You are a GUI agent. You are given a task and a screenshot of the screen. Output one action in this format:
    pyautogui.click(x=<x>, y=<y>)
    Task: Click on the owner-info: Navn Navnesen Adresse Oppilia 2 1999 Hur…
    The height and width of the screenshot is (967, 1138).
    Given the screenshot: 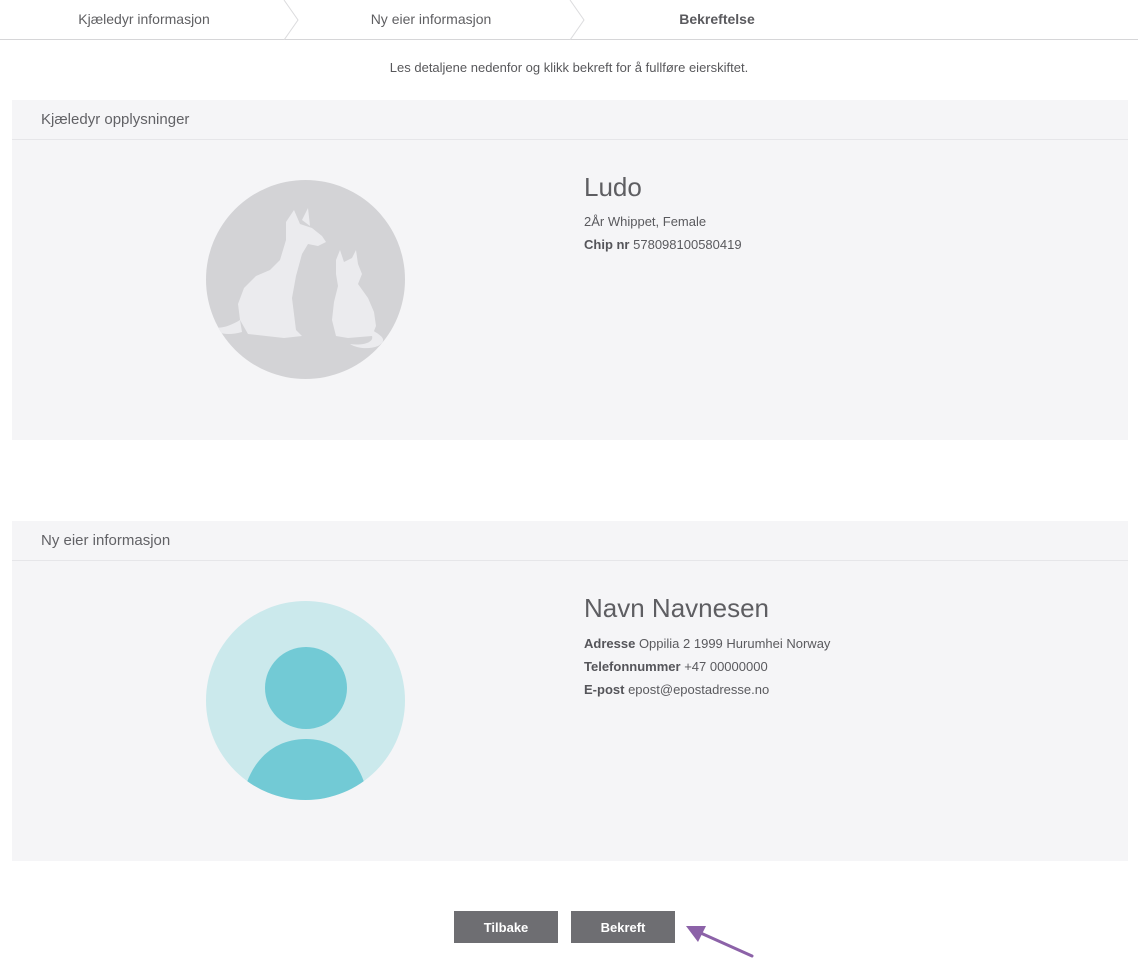 What is the action you would take?
    pyautogui.click(x=707, y=647)
    